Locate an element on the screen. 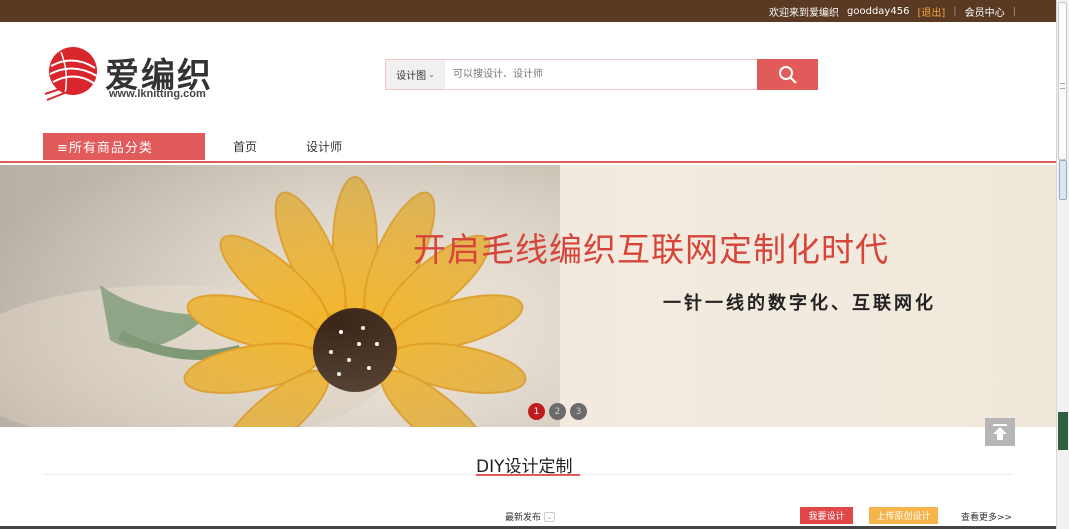 The height and width of the screenshot is (529, 1069). upload-design-button: 上传原创设计 is located at coordinates (903, 515).